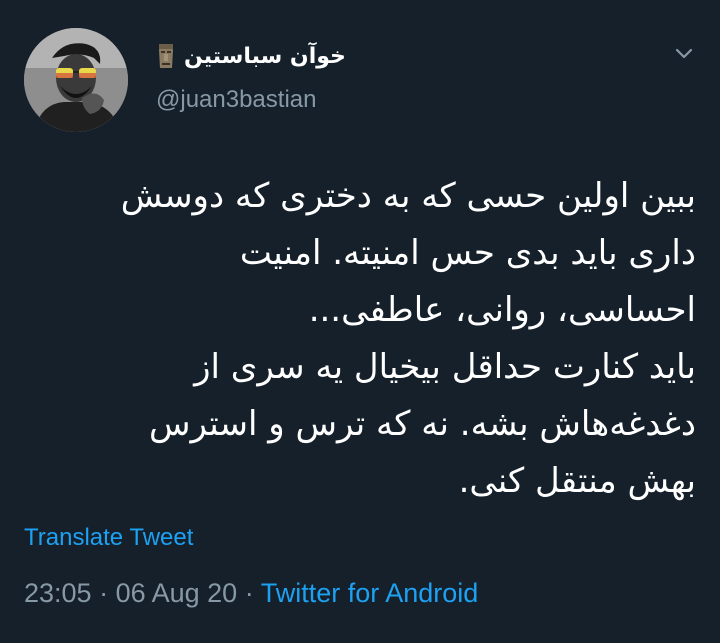 The height and width of the screenshot is (643, 720). What do you see at coordinates (370, 593) in the screenshot?
I see `tweet-source-link: Twitter for Android` at bounding box center [370, 593].